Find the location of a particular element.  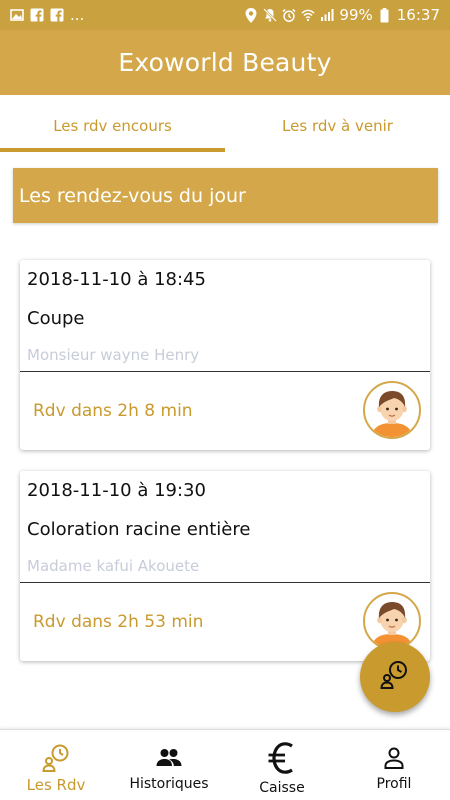

status-system: 99% 16:37 is located at coordinates (342, 15).